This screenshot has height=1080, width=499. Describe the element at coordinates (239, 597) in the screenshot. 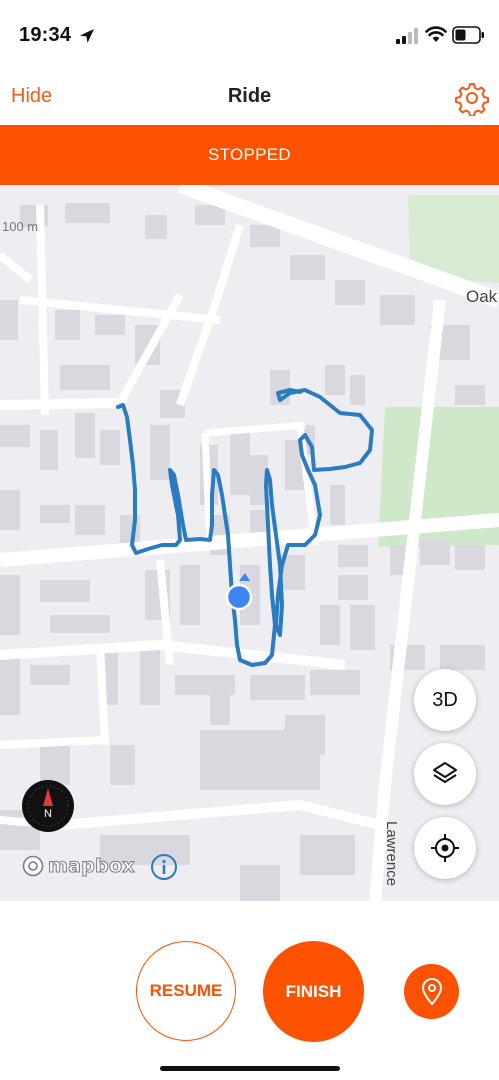

I see `current-location-dot` at that location.